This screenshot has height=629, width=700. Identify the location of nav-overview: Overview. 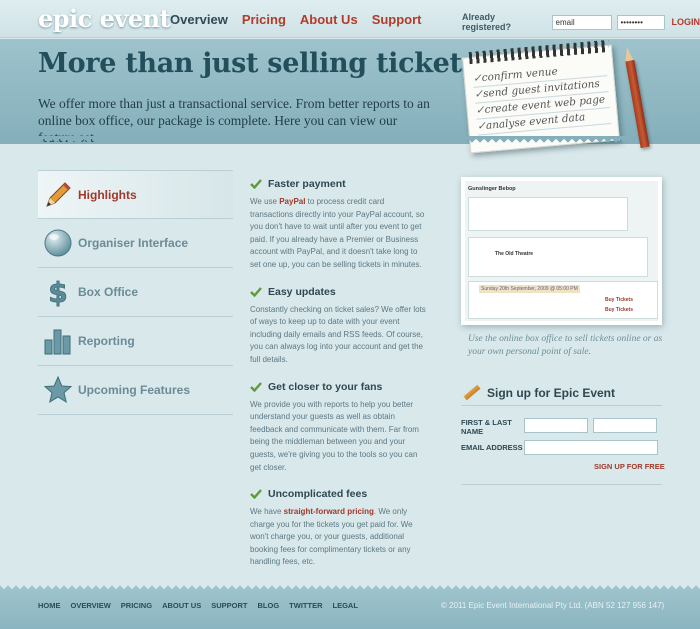
(199, 19).